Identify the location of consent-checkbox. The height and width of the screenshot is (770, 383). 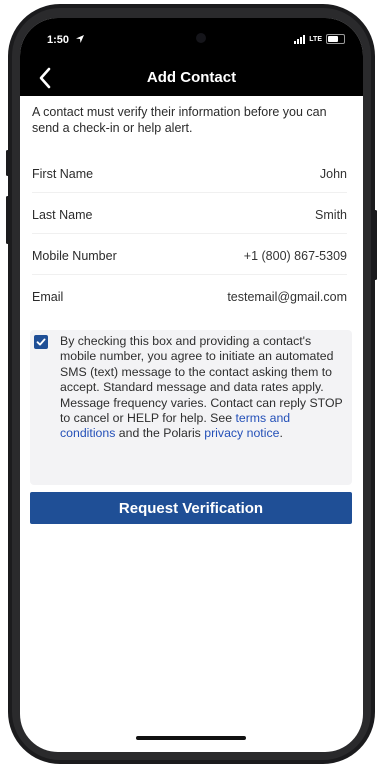
(41, 342).